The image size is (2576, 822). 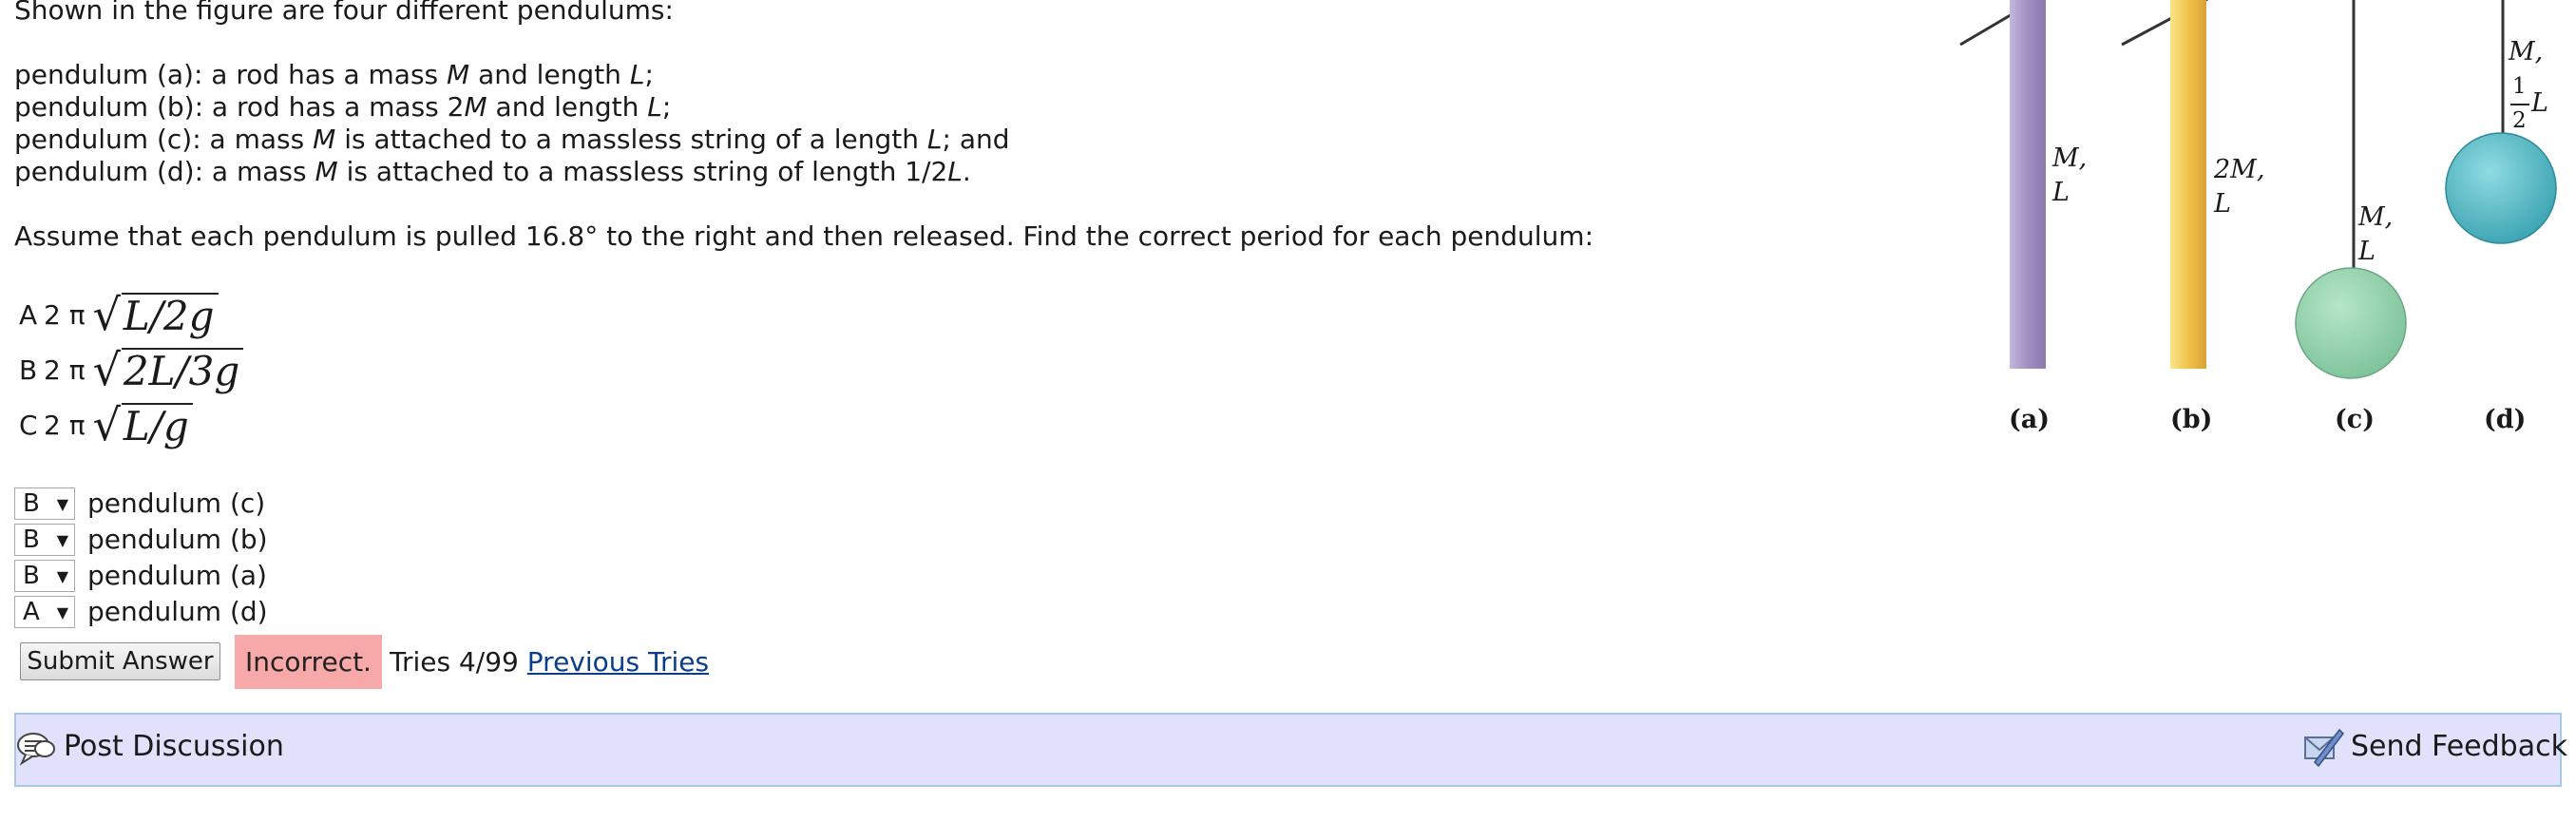 I want to click on match-label-3: pendulum (a), so click(x=177, y=575).